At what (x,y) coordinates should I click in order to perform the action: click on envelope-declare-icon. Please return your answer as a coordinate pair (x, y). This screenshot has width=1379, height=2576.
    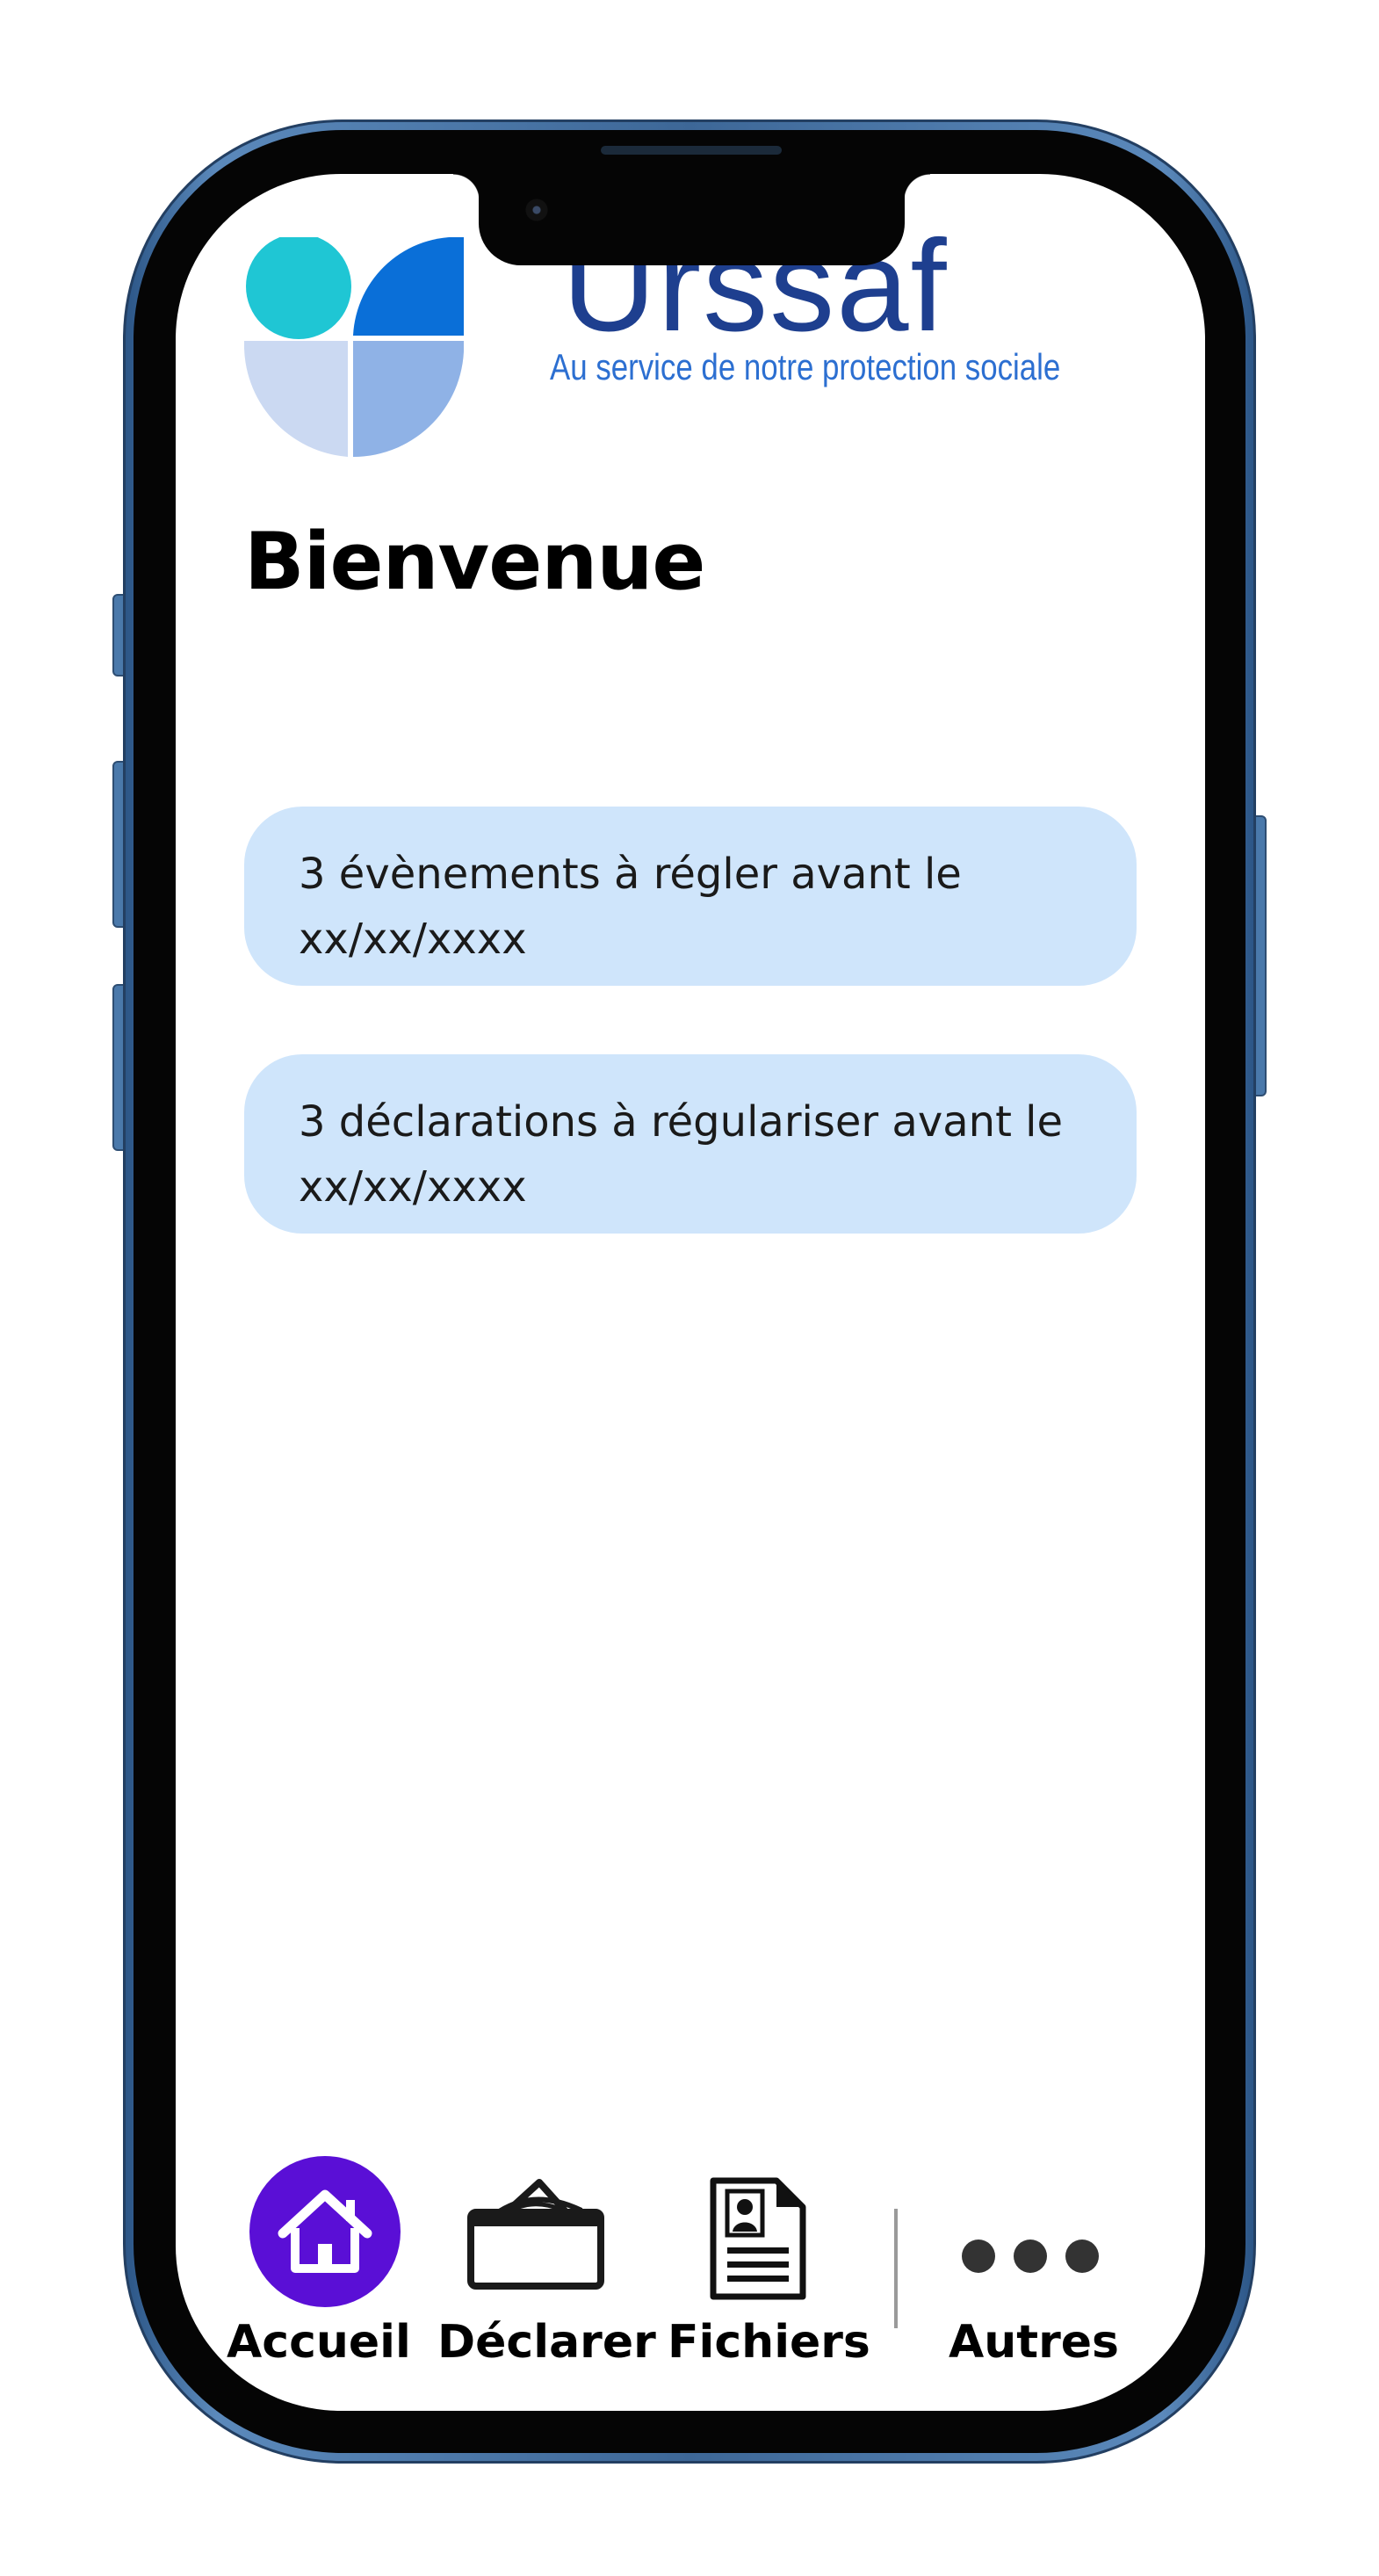
    Looking at the image, I should click on (535, 2234).